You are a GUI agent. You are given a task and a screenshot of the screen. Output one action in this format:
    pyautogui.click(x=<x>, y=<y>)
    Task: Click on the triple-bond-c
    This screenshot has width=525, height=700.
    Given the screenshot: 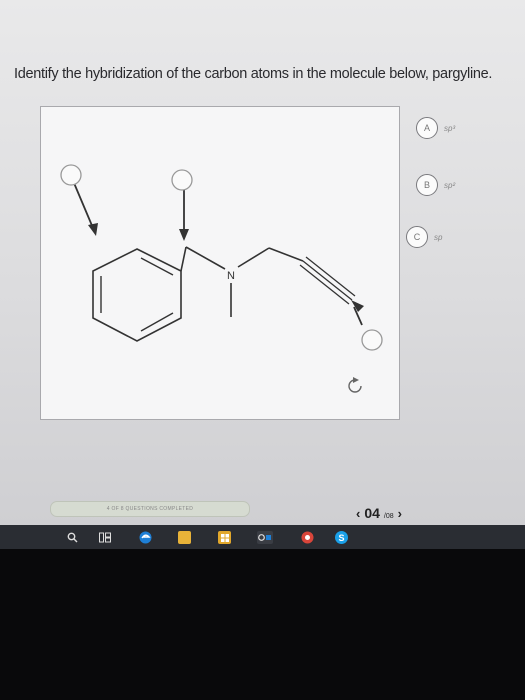 What is the action you would take?
    pyautogui.click(x=324, y=284)
    